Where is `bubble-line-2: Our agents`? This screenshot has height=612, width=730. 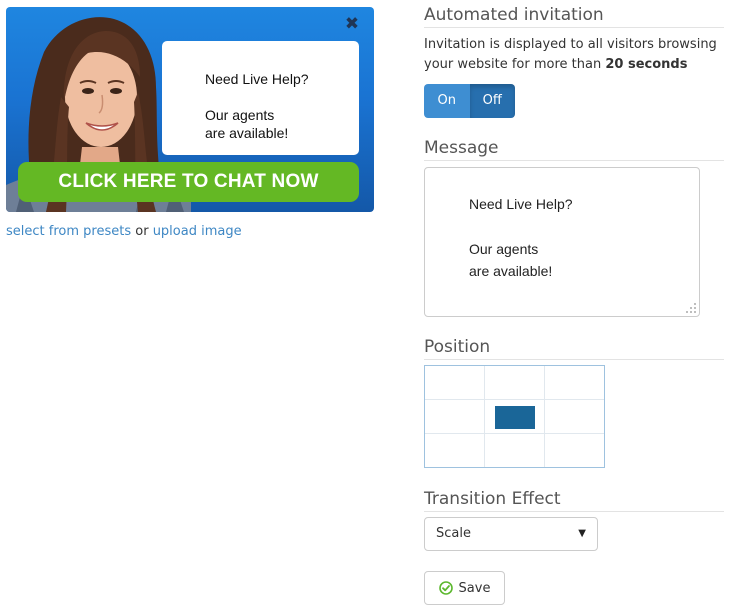
bubble-line-2: Our agents is located at coordinates (240, 115).